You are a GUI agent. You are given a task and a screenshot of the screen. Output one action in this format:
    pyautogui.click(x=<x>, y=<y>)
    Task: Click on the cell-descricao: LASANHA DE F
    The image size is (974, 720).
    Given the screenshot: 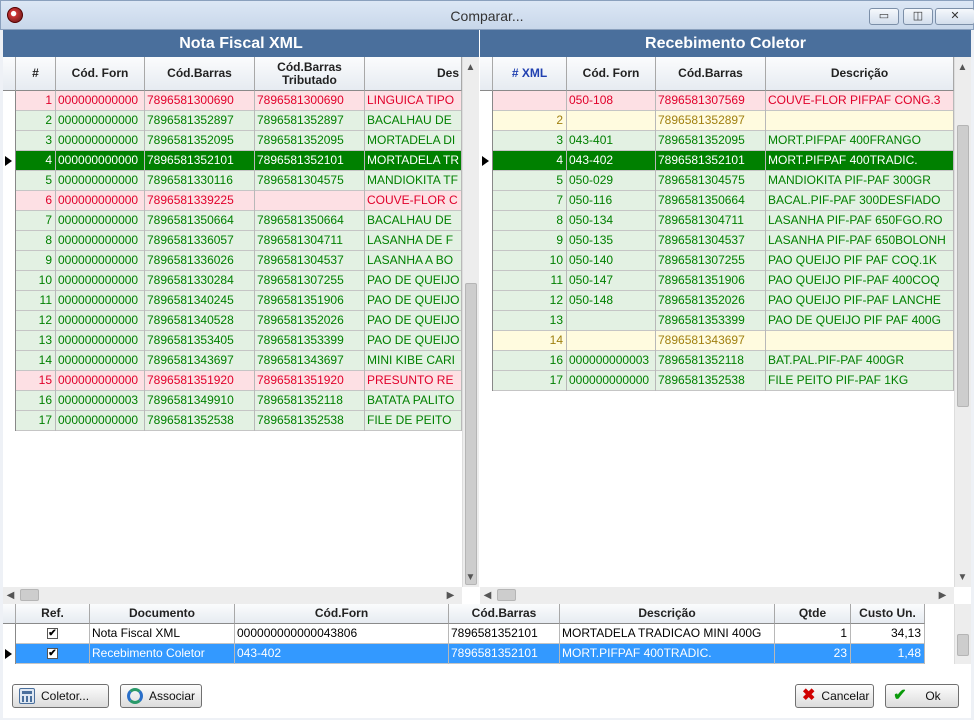 What is the action you would take?
    pyautogui.click(x=413, y=241)
    